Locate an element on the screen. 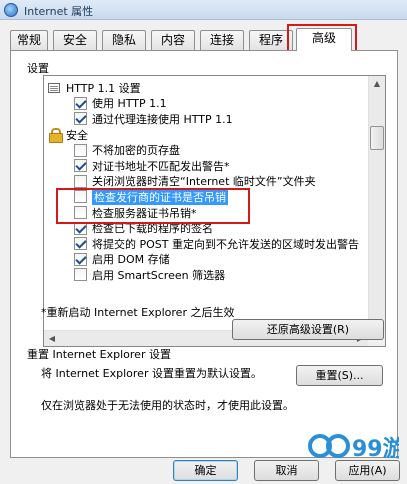  setting-check-publisher-revocation: 检查发行商的证书是否吊销 is located at coordinates (203, 196).